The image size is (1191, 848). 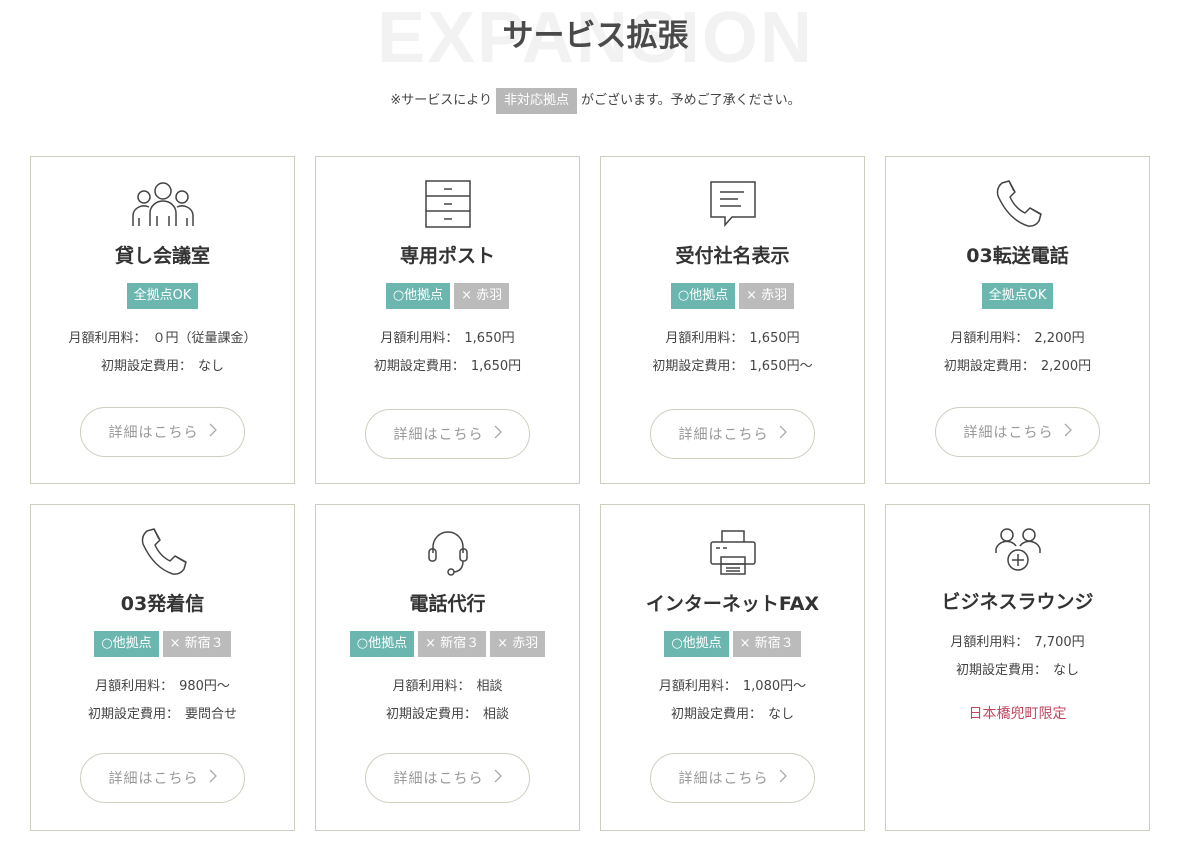 I want to click on initial-fee-row: 初期設定費用： 1,650円～, so click(x=732, y=367).